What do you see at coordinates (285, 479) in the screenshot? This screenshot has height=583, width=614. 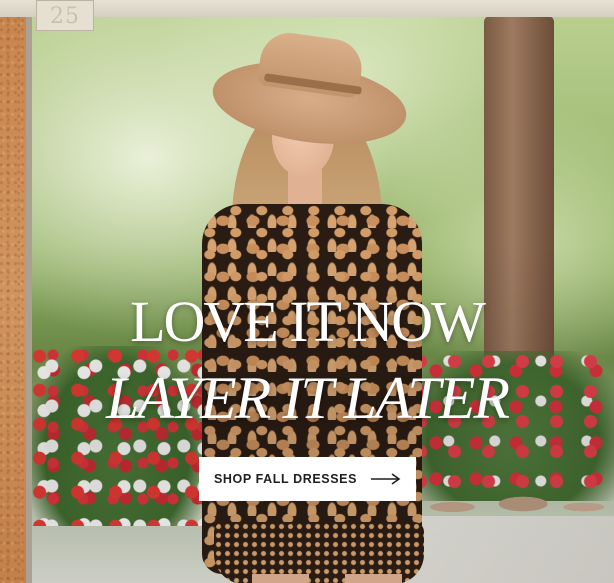 I see `cta-label: SHOP FALL DRESSES` at bounding box center [285, 479].